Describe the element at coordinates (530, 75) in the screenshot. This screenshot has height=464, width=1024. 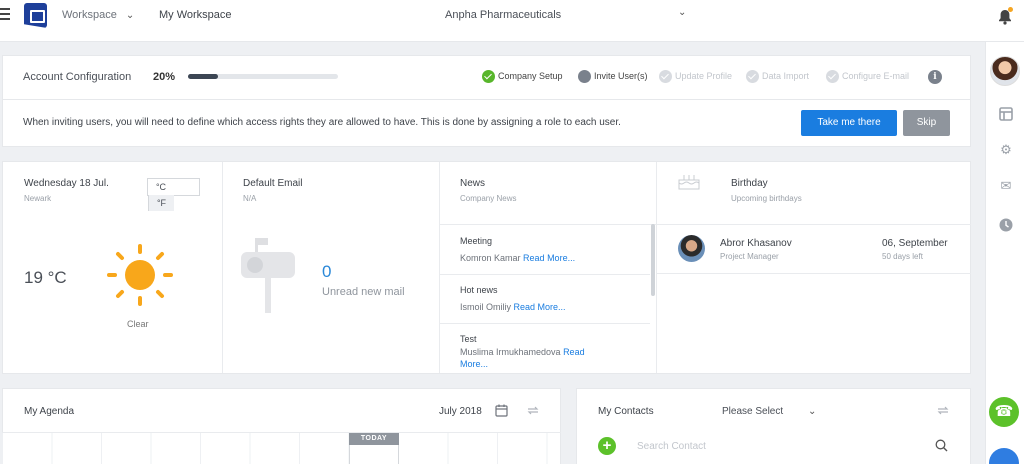
I see `step-label: Company Setup` at that location.